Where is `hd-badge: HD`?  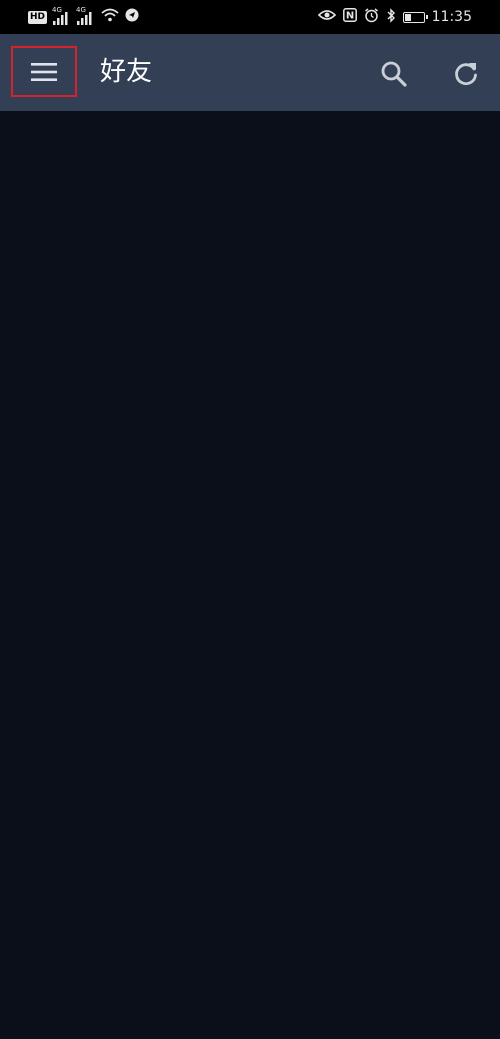 hd-badge: HD is located at coordinates (38, 17).